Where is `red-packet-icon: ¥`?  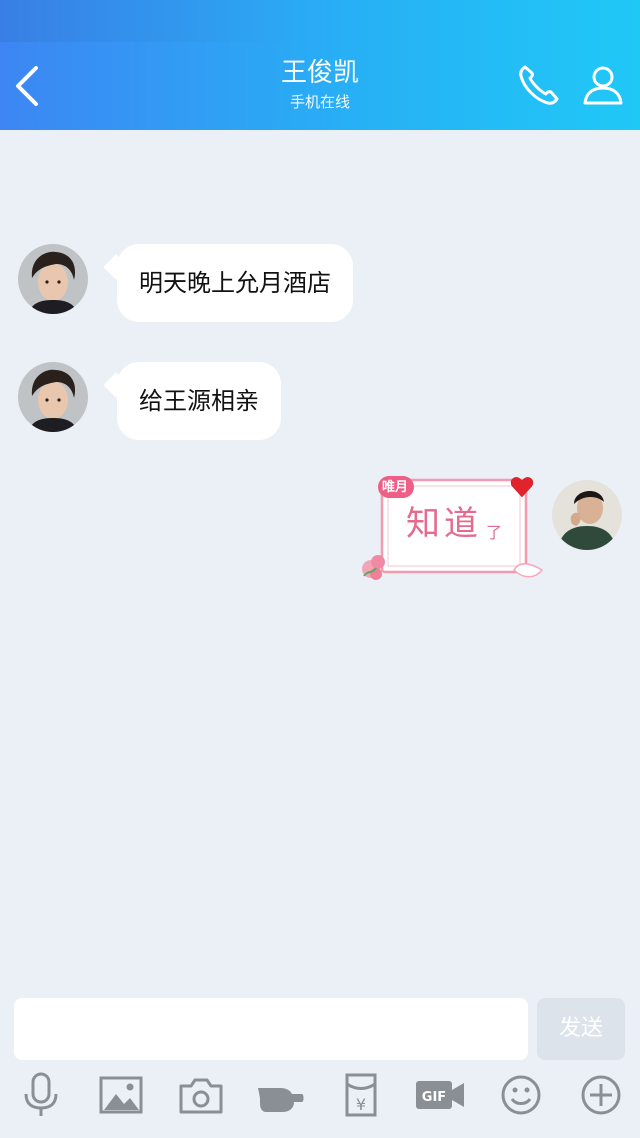
red-packet-icon: ¥ is located at coordinates (361, 1095).